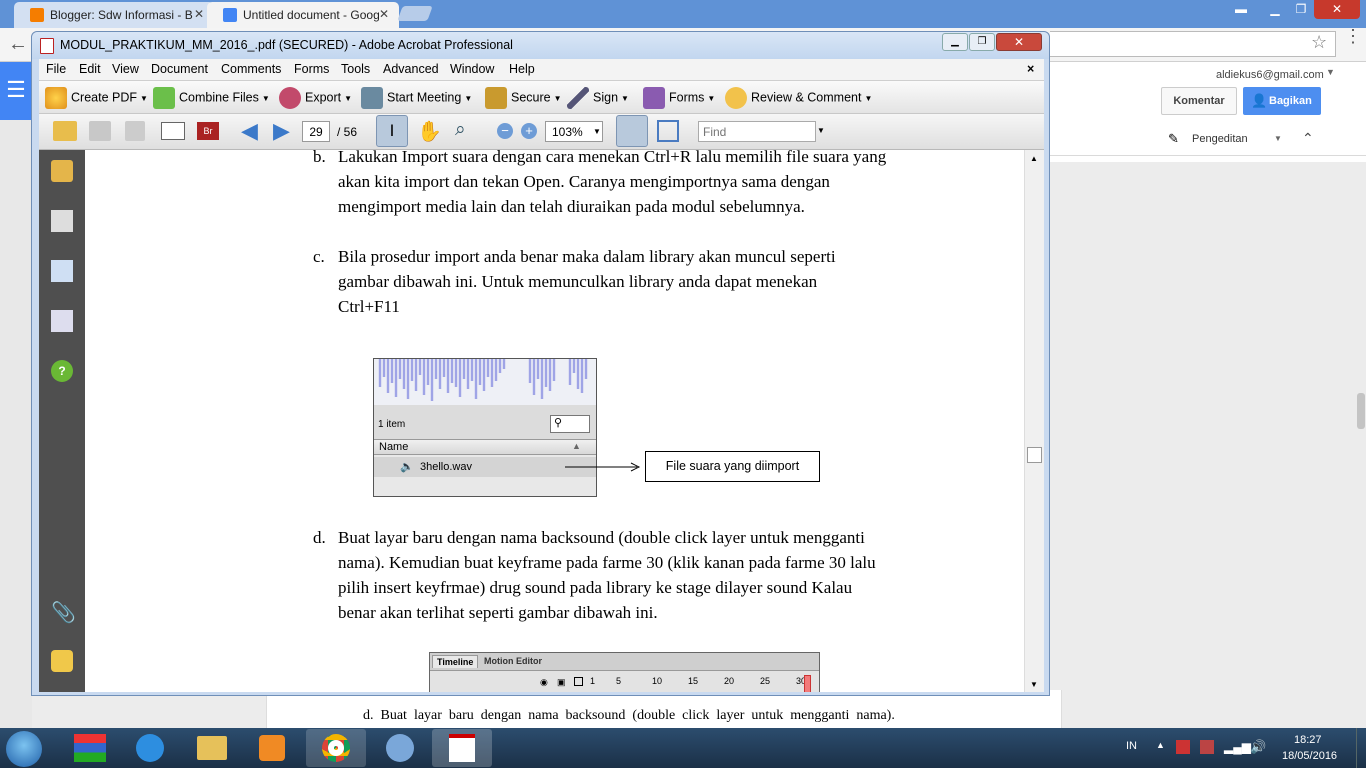 This screenshot has width=1366, height=768. Describe the element at coordinates (1241, 9) in the screenshot. I see `user-icon: ▬` at that location.